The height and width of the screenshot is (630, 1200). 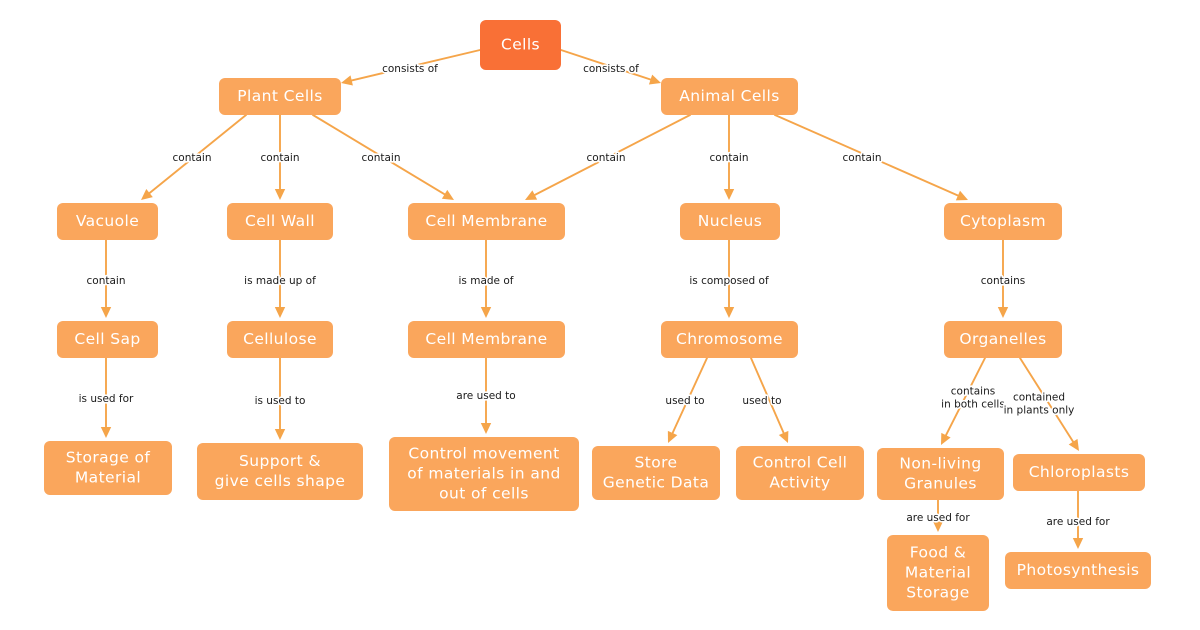 I want to click on svg-text: contains, so click(x=973, y=392).